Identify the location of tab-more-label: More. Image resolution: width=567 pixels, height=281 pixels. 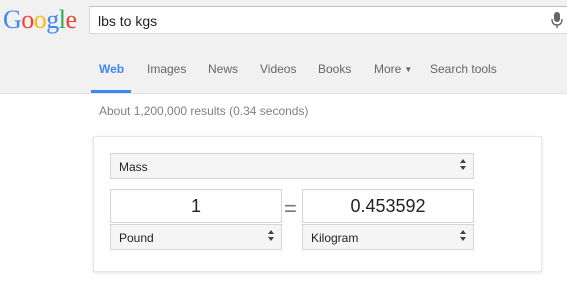
(388, 69).